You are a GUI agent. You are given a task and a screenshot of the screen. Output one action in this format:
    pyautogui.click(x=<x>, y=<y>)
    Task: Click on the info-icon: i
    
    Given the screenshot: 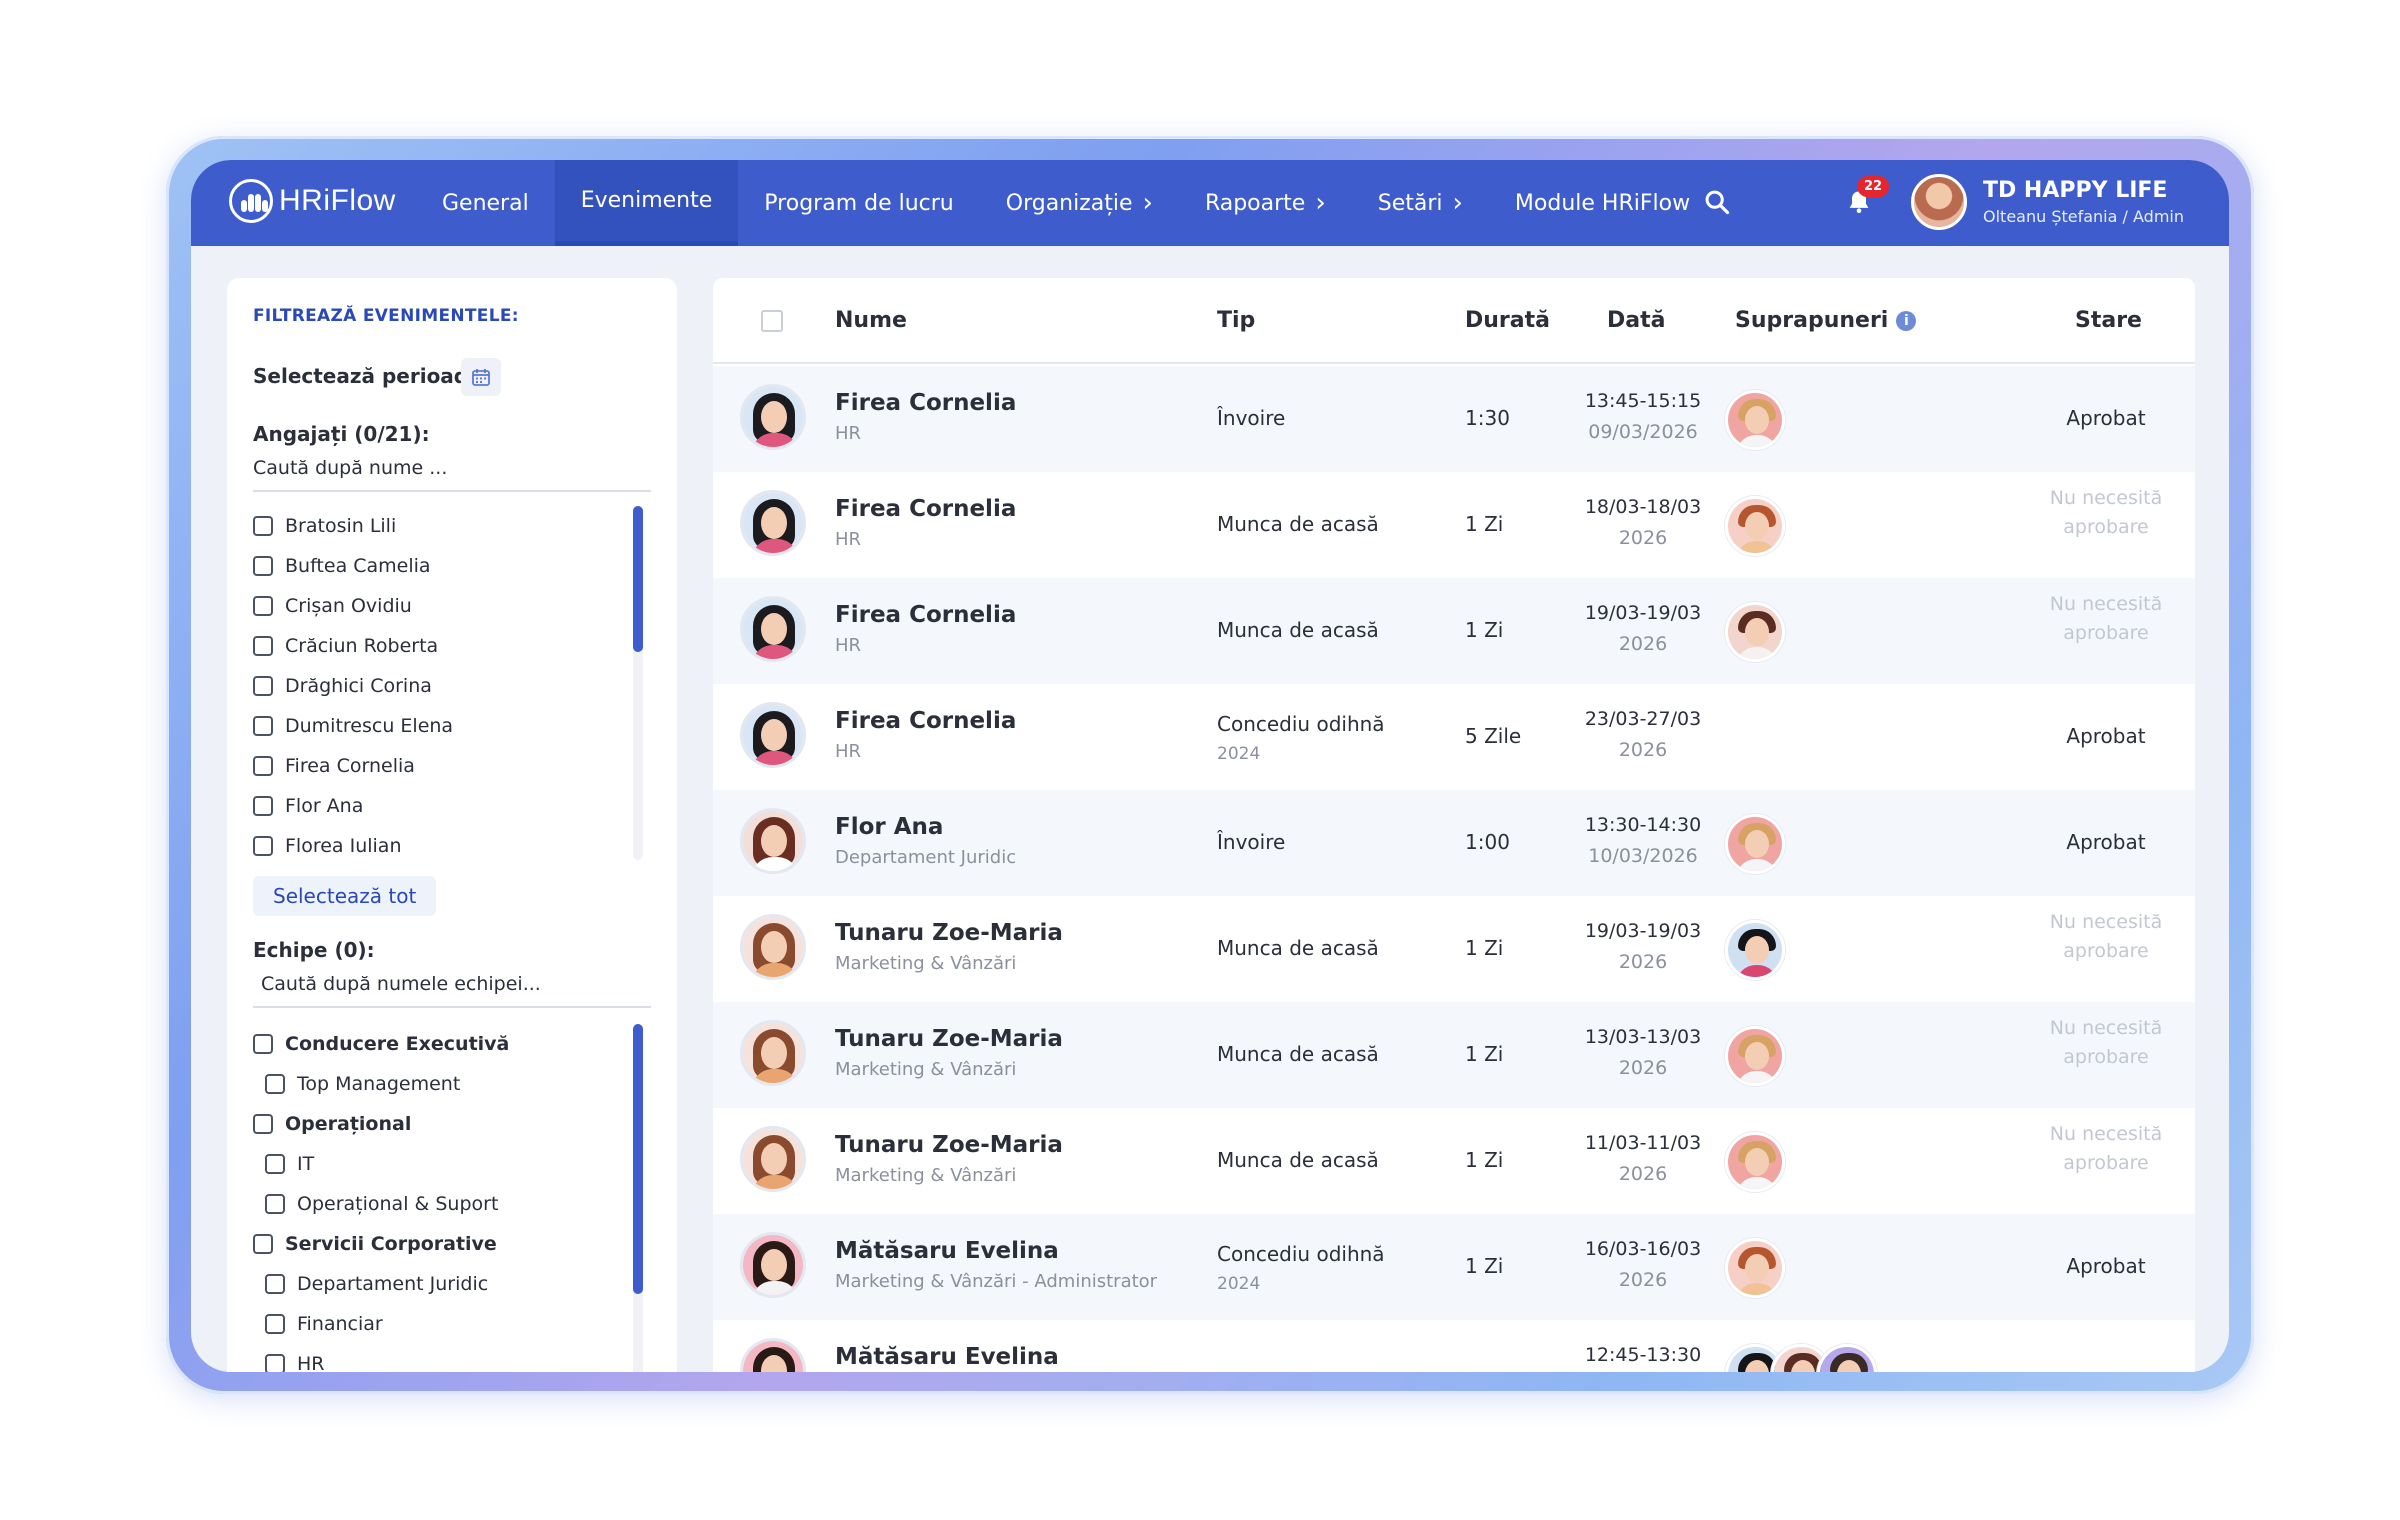 What is the action you would take?
    pyautogui.click(x=1906, y=321)
    